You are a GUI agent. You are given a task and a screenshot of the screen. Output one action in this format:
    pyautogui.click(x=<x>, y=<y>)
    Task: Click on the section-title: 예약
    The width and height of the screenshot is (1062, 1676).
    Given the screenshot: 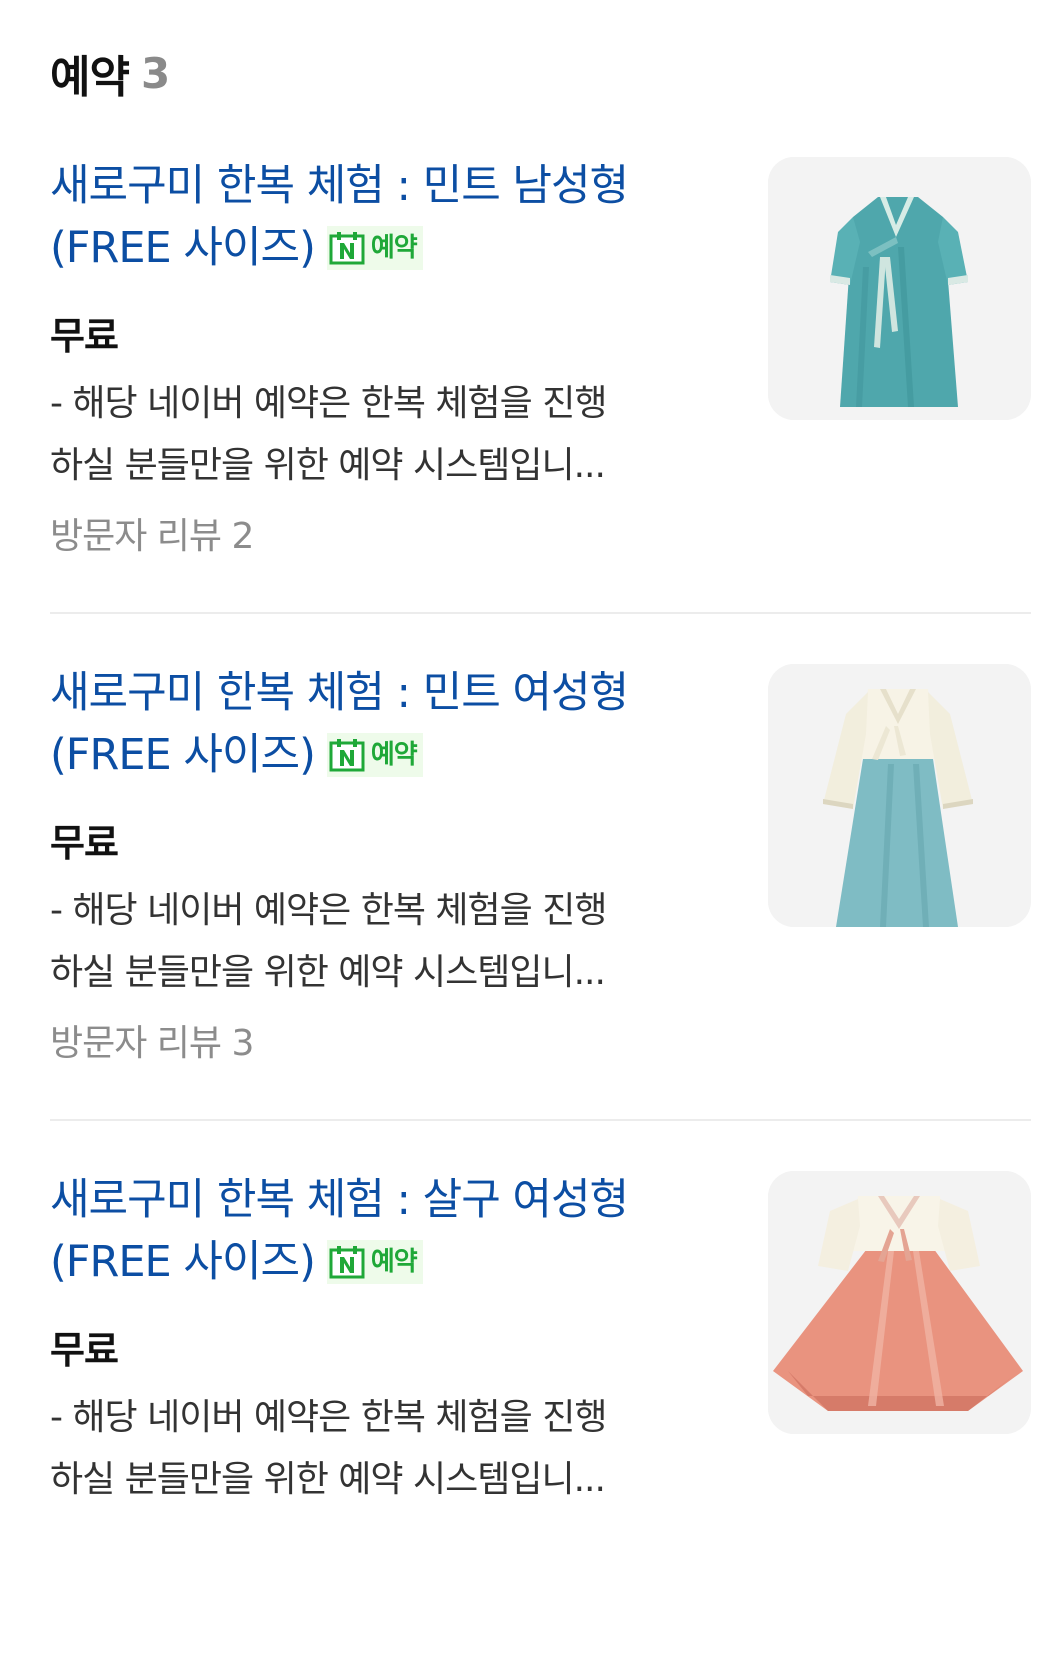 What is the action you would take?
    pyautogui.click(x=90, y=77)
    